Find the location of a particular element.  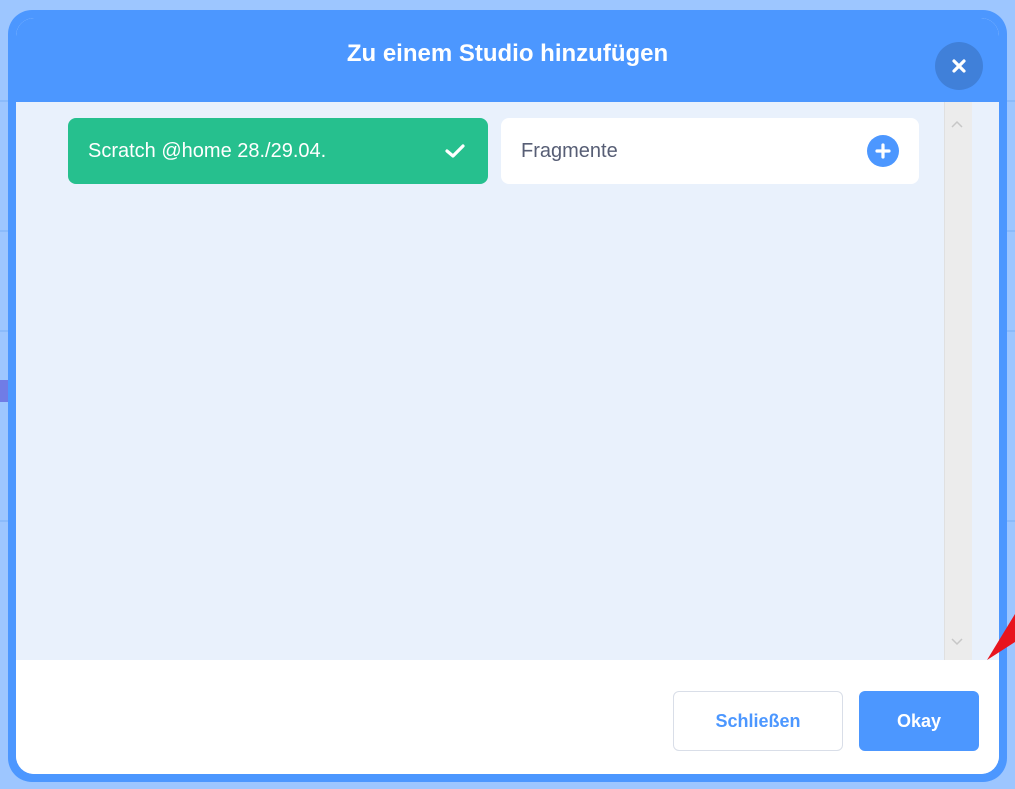

close-dialog-button: Schließen is located at coordinates (758, 721).